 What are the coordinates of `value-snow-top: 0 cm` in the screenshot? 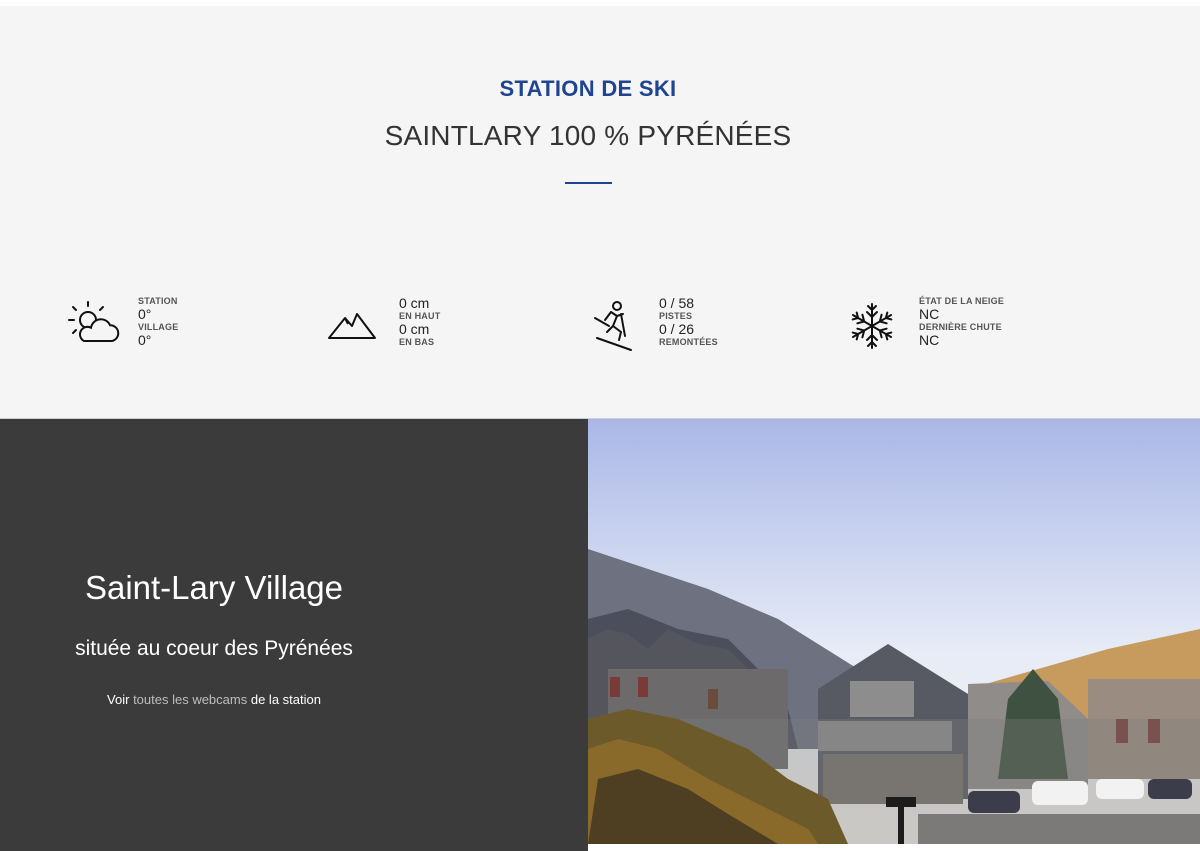 It's located at (414, 303).